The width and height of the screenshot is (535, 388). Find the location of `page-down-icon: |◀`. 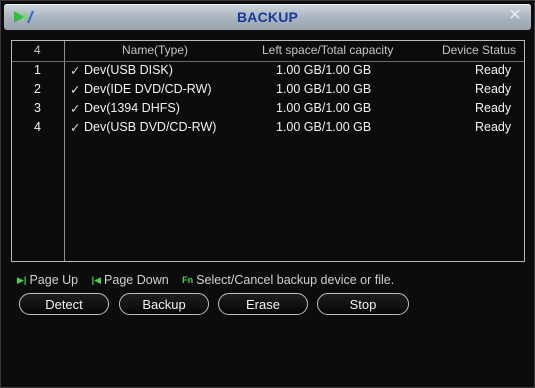

page-down-icon: |◀ is located at coordinates (96, 280).